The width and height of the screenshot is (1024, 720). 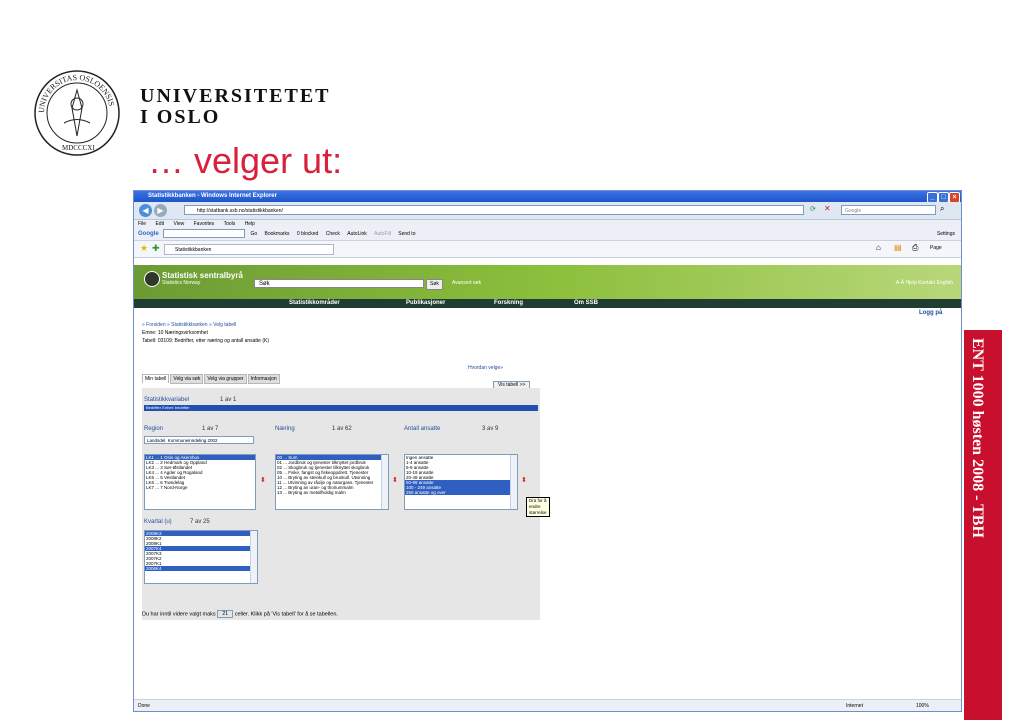 What do you see at coordinates (915, 248) in the screenshot?
I see `print-icon: ⎙` at bounding box center [915, 248].